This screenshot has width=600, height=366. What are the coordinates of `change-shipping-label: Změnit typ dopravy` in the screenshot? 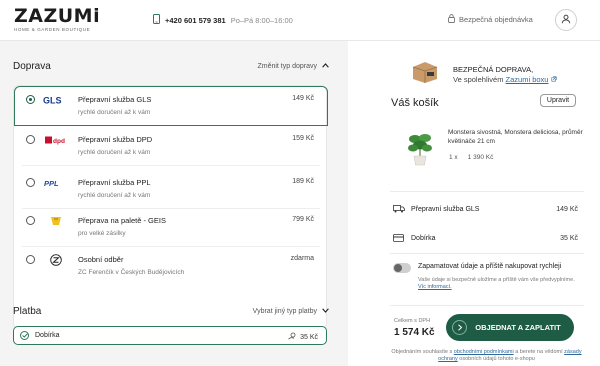 It's located at (287, 66).